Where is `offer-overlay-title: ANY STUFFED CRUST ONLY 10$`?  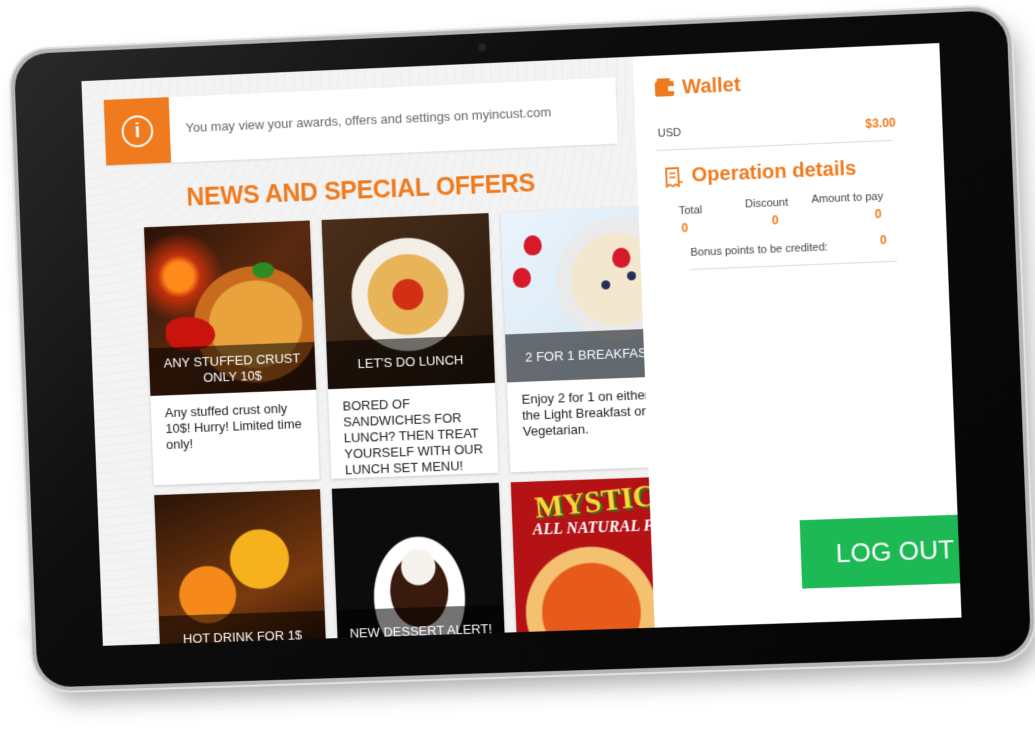 offer-overlay-title: ANY STUFFED CRUST ONLY 10$ is located at coordinates (233, 369).